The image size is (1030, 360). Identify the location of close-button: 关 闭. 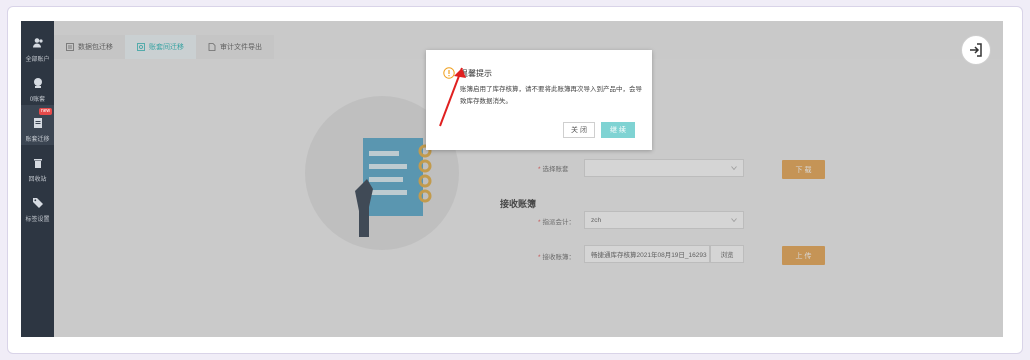
(579, 130).